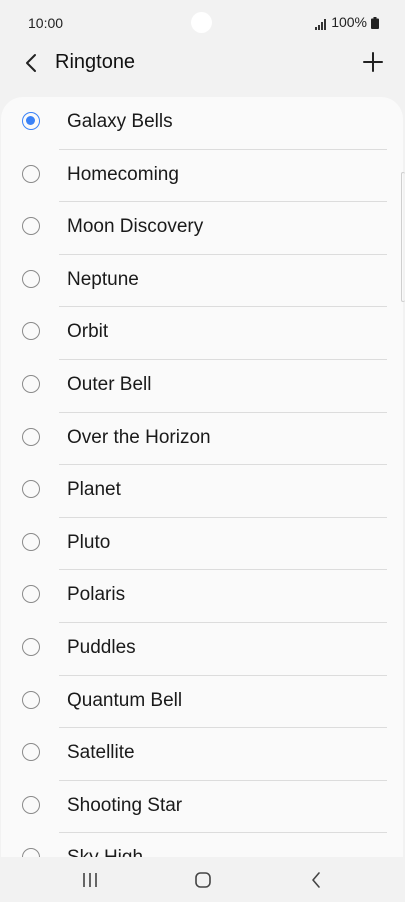  I want to click on list-item: Satellite, so click(202, 754).